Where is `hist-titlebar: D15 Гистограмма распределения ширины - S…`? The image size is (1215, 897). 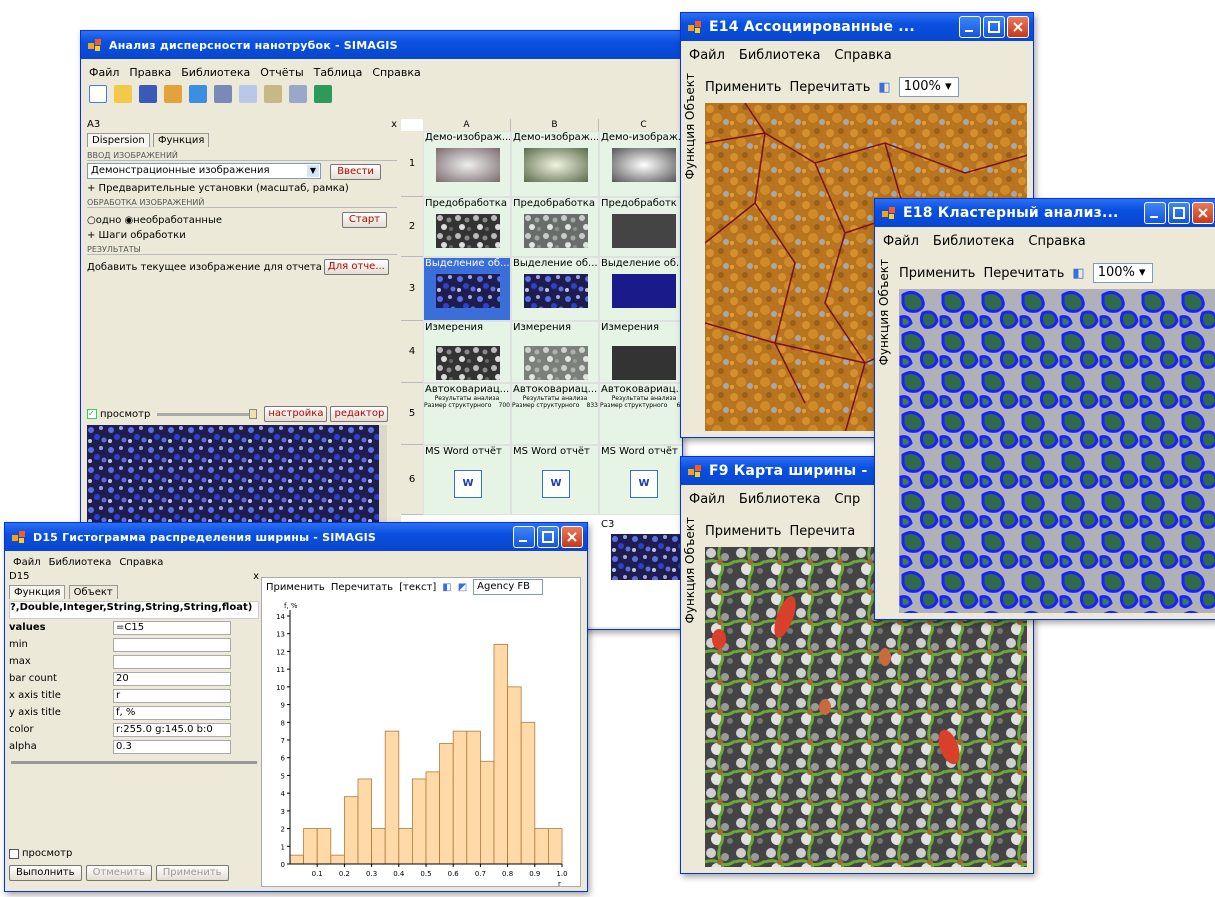
hist-titlebar: D15 Гистограмма распределения ширины - S… is located at coordinates (296, 537).